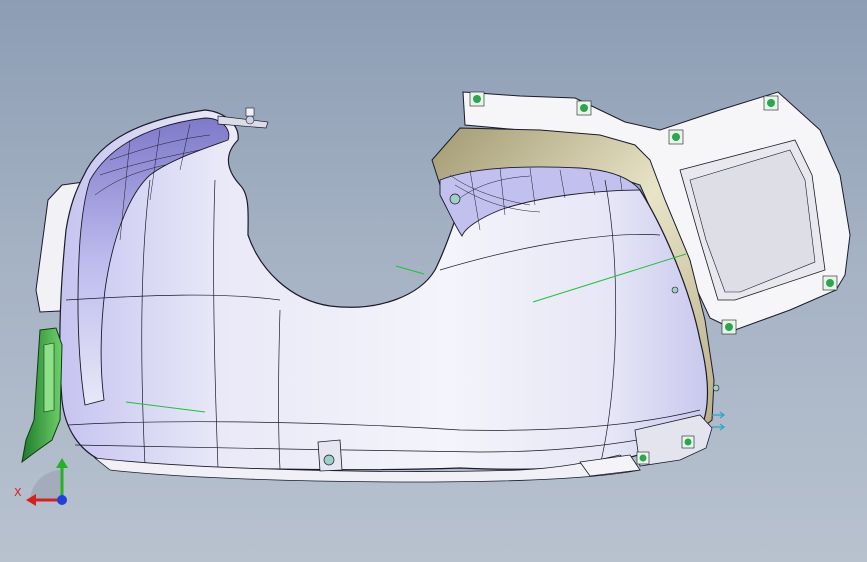 This screenshot has width=867, height=562. I want to click on fastener-bottom, so click(329, 460).